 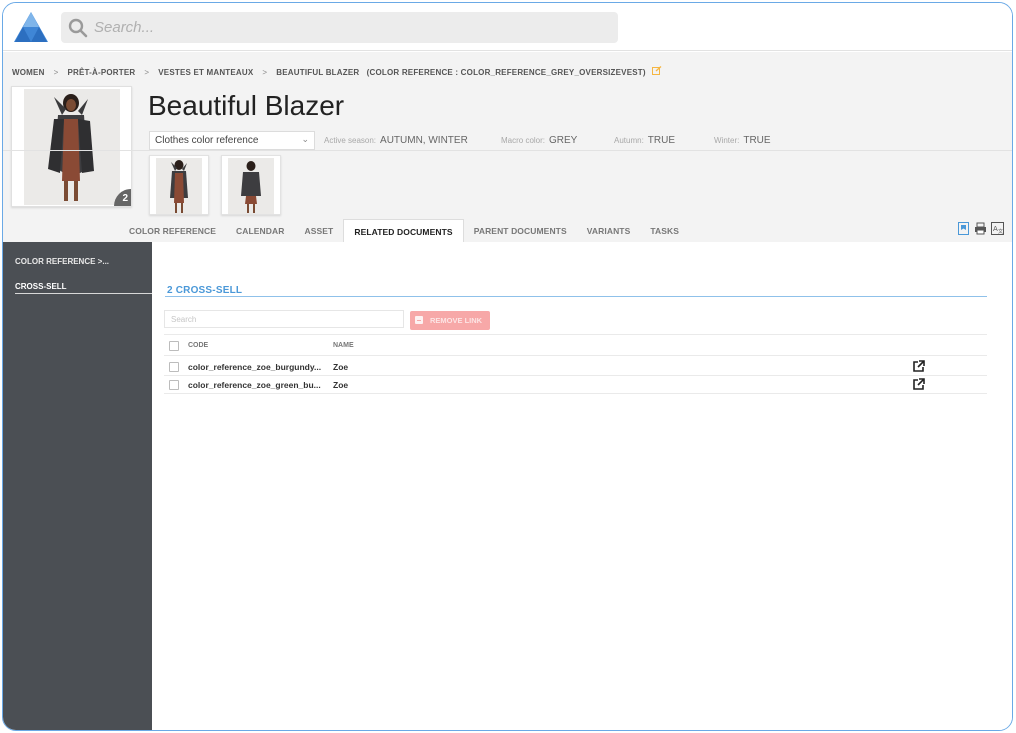 What do you see at coordinates (101, 72) in the screenshot?
I see `breadcrumb-pret-a-porter: PRÊT-À-PORTER` at bounding box center [101, 72].